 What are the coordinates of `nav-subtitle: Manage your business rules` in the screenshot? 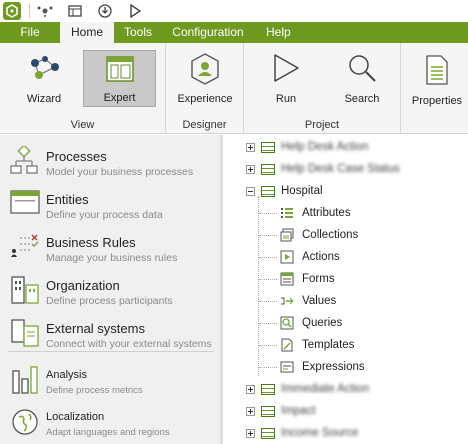 It's located at (112, 258).